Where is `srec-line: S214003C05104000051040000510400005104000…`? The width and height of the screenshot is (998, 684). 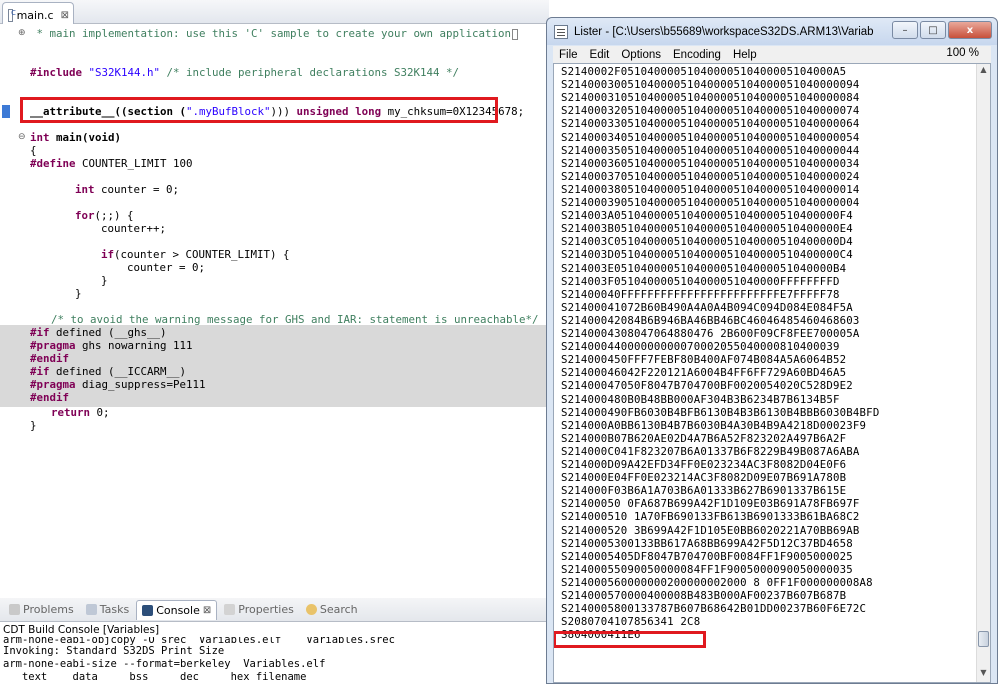
srec-line: S214003C05104000051040000510400005104000… is located at coordinates (707, 242).